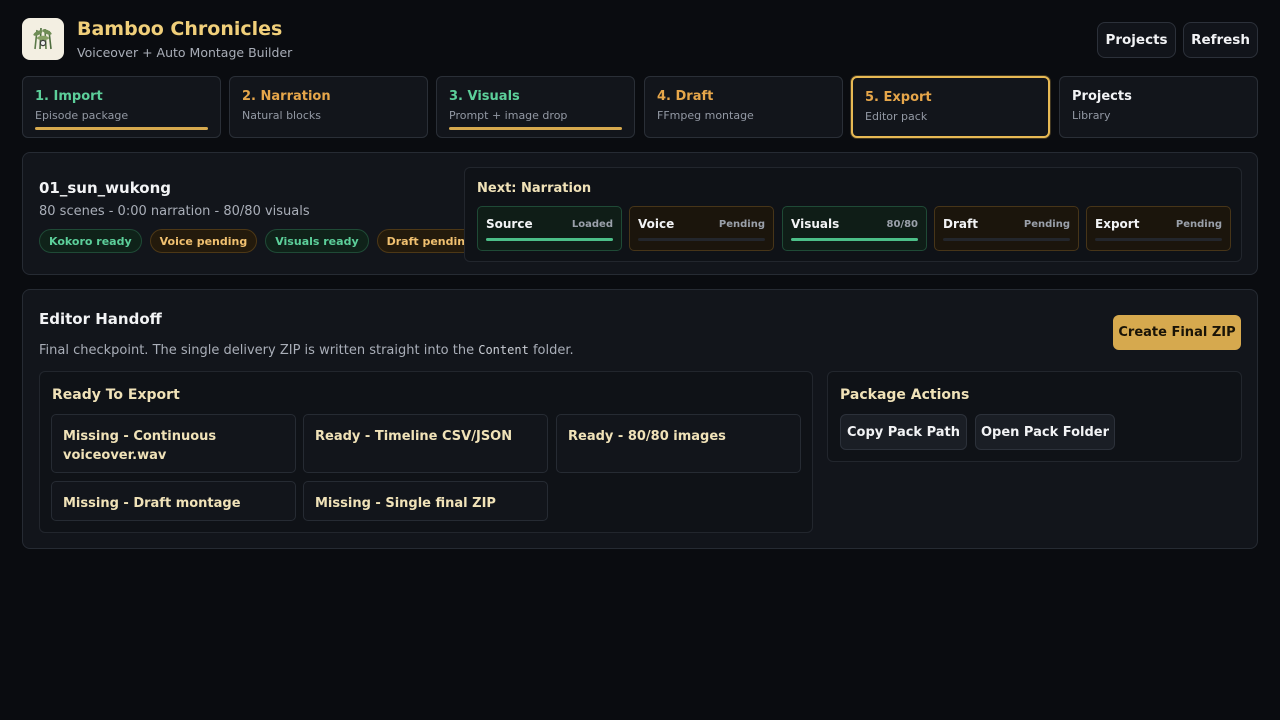 This screenshot has height=720, width=1280. I want to click on app-title: Bamboo Chronicles, so click(180, 29).